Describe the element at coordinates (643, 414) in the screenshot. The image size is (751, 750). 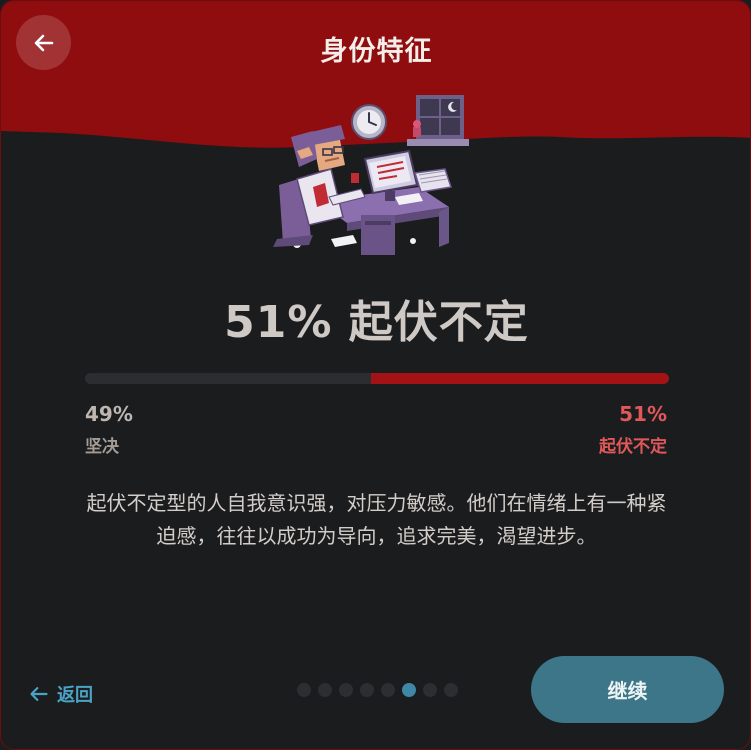
I see `right-trait-percent: 51%` at that location.